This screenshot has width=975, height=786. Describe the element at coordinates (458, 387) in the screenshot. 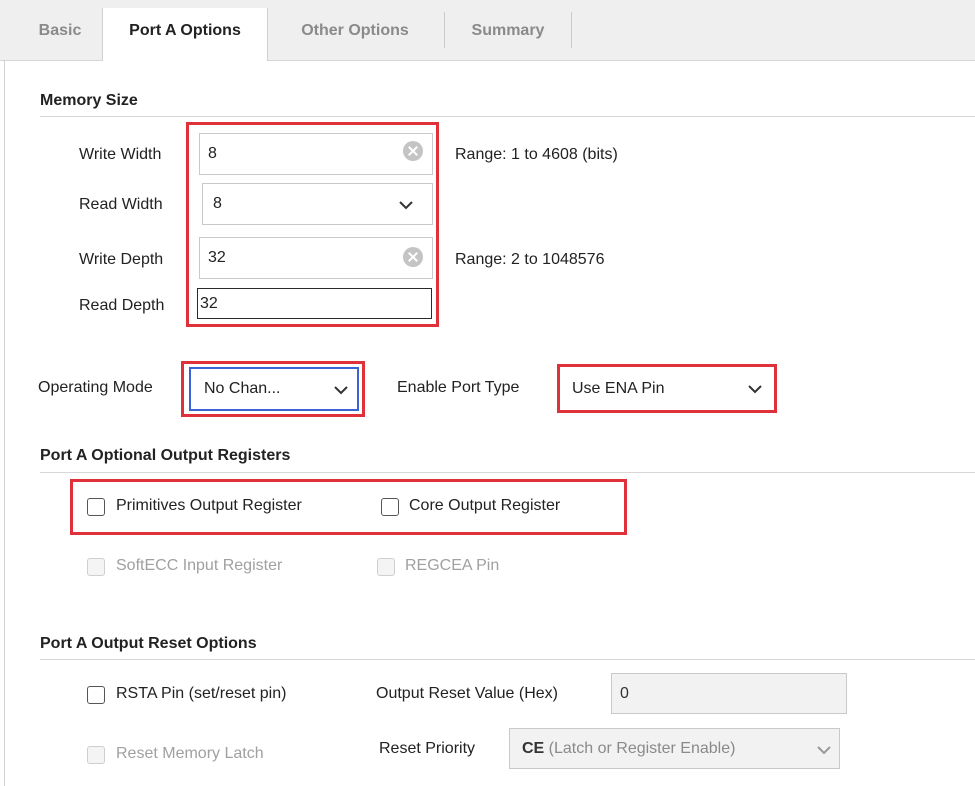

I see `enable-port-type-label: Enable Port Type` at that location.